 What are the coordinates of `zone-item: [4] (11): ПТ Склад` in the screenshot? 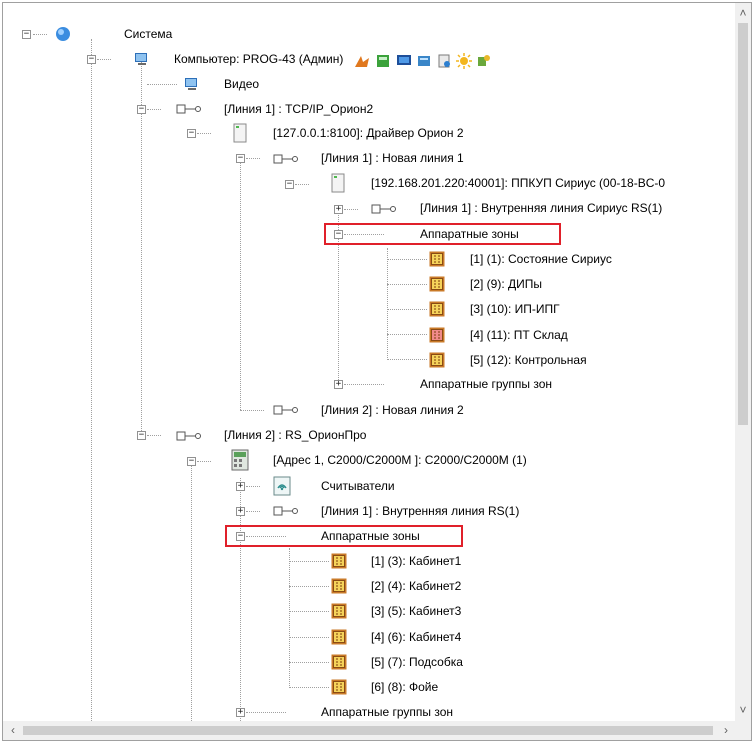 It's located at (519, 335).